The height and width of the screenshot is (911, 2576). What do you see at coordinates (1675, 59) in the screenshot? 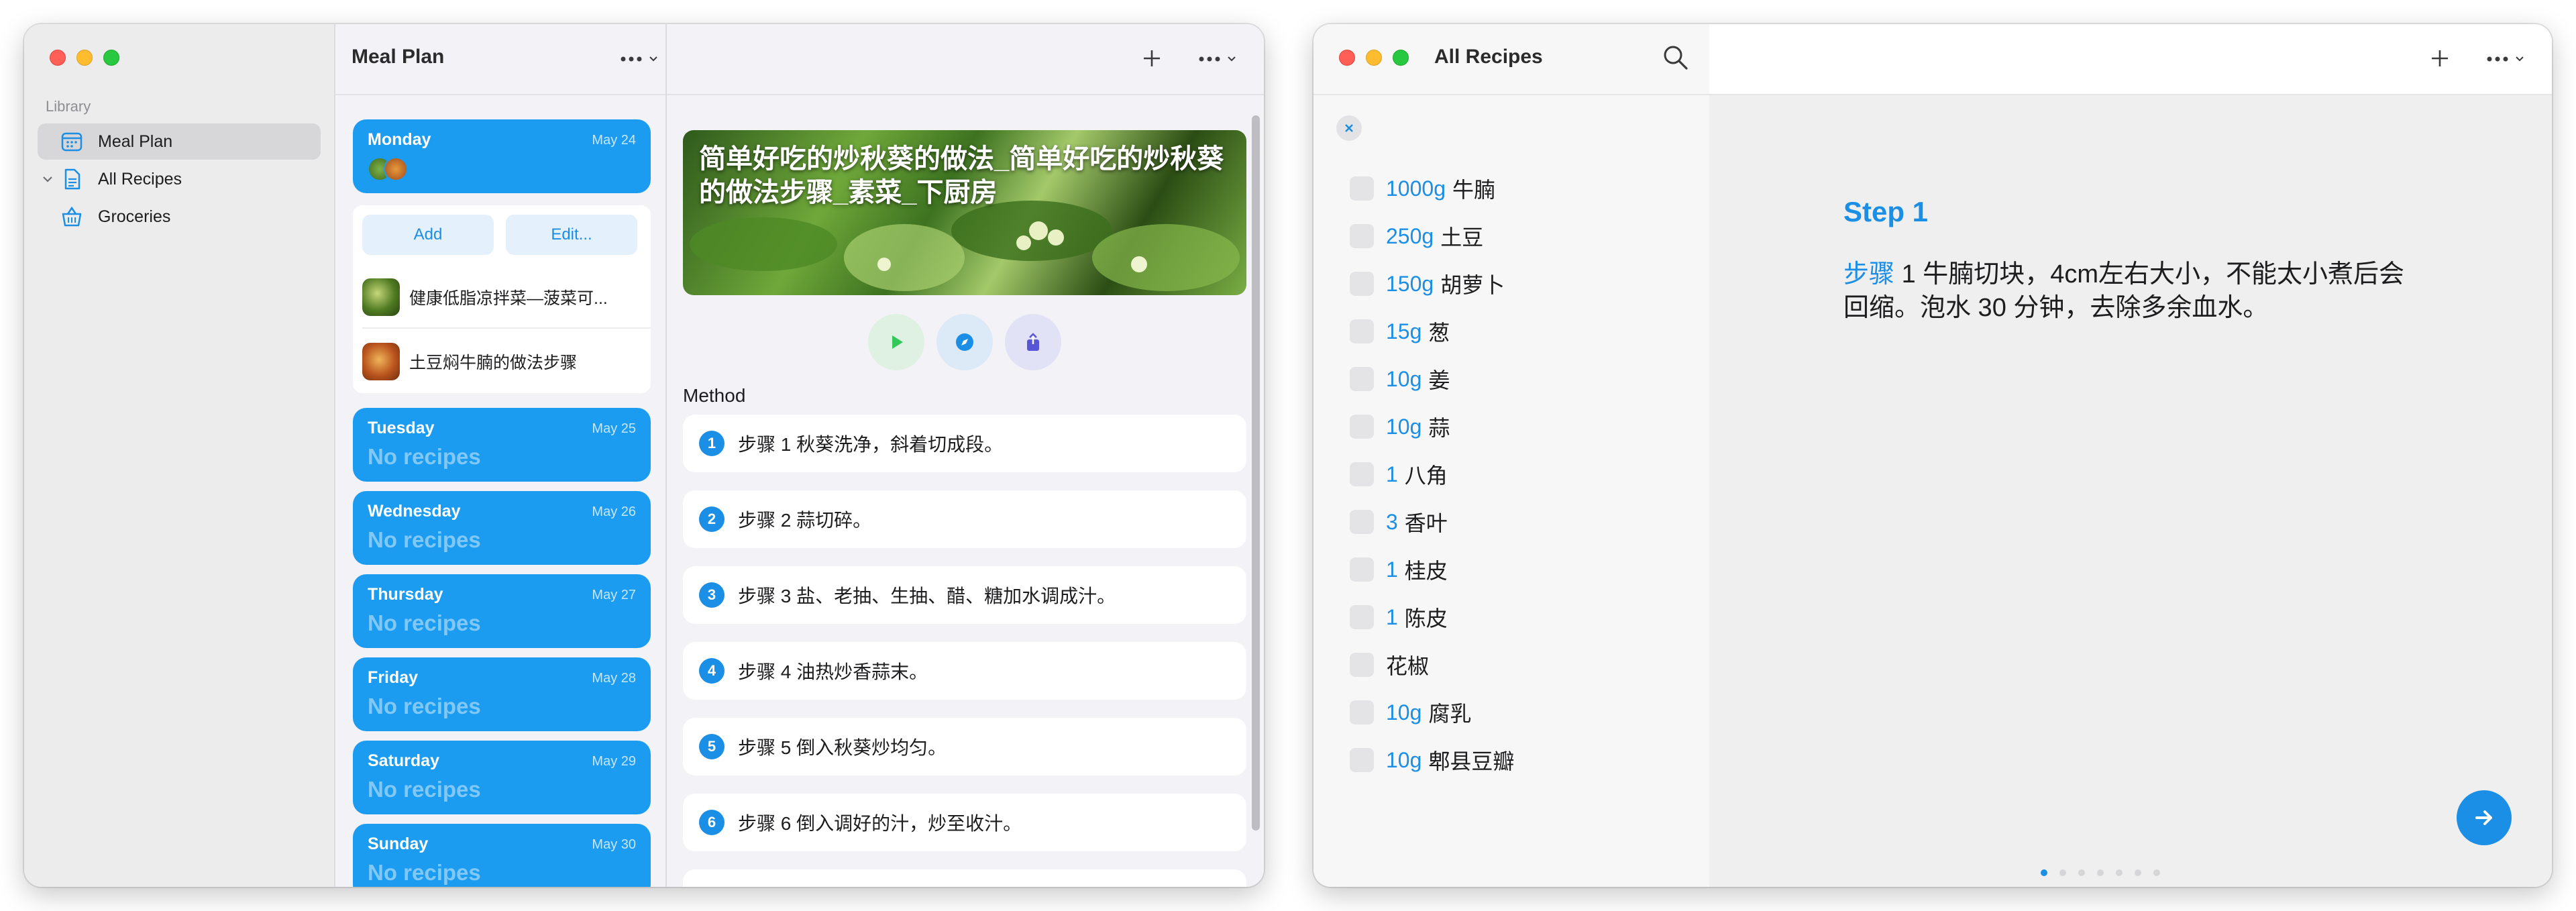
I see `search-icon` at bounding box center [1675, 59].